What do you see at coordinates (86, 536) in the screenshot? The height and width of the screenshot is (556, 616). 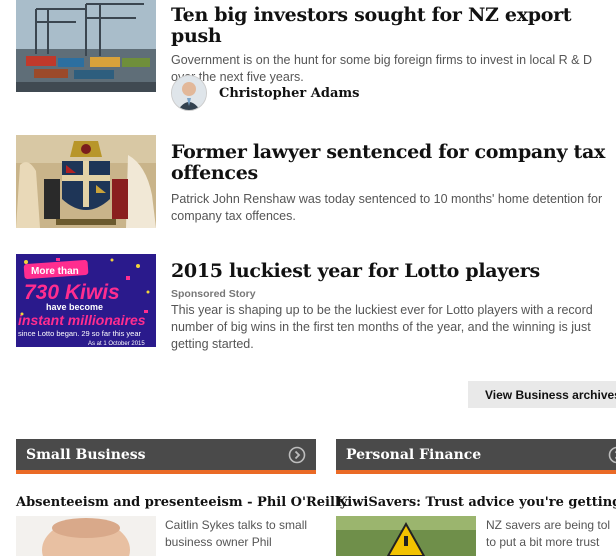 I see `section-thumbnail-person` at bounding box center [86, 536].